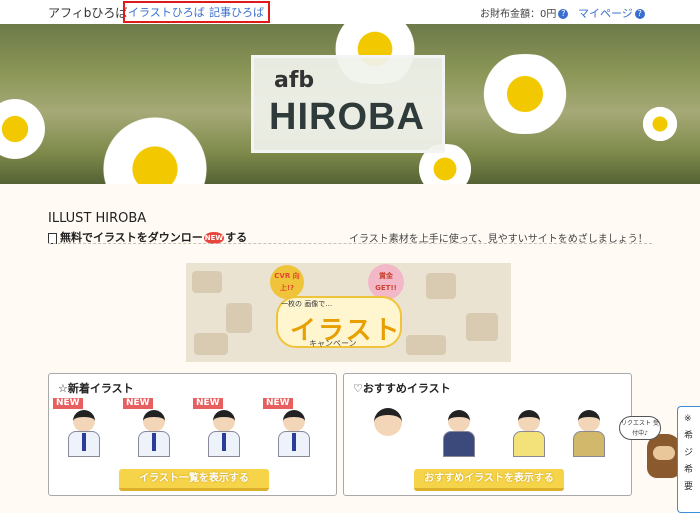 This screenshot has height=513, width=700. I want to click on show-illust-list-button: イラスト一覧を表示する, so click(194, 480).